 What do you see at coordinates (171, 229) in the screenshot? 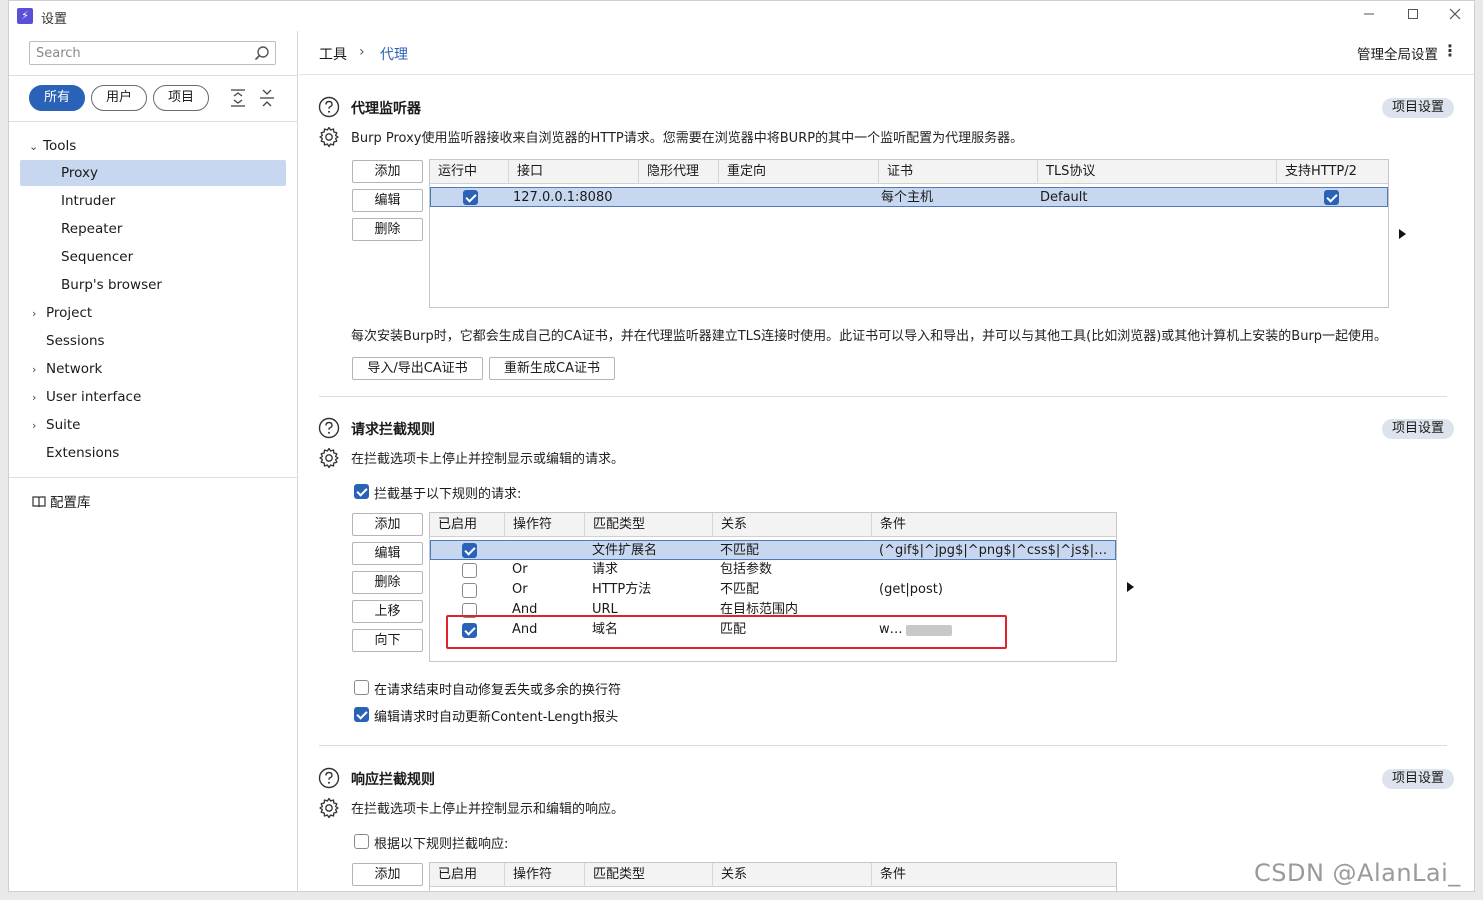
I see `sidebar-item-repeater: Repeater` at bounding box center [171, 229].